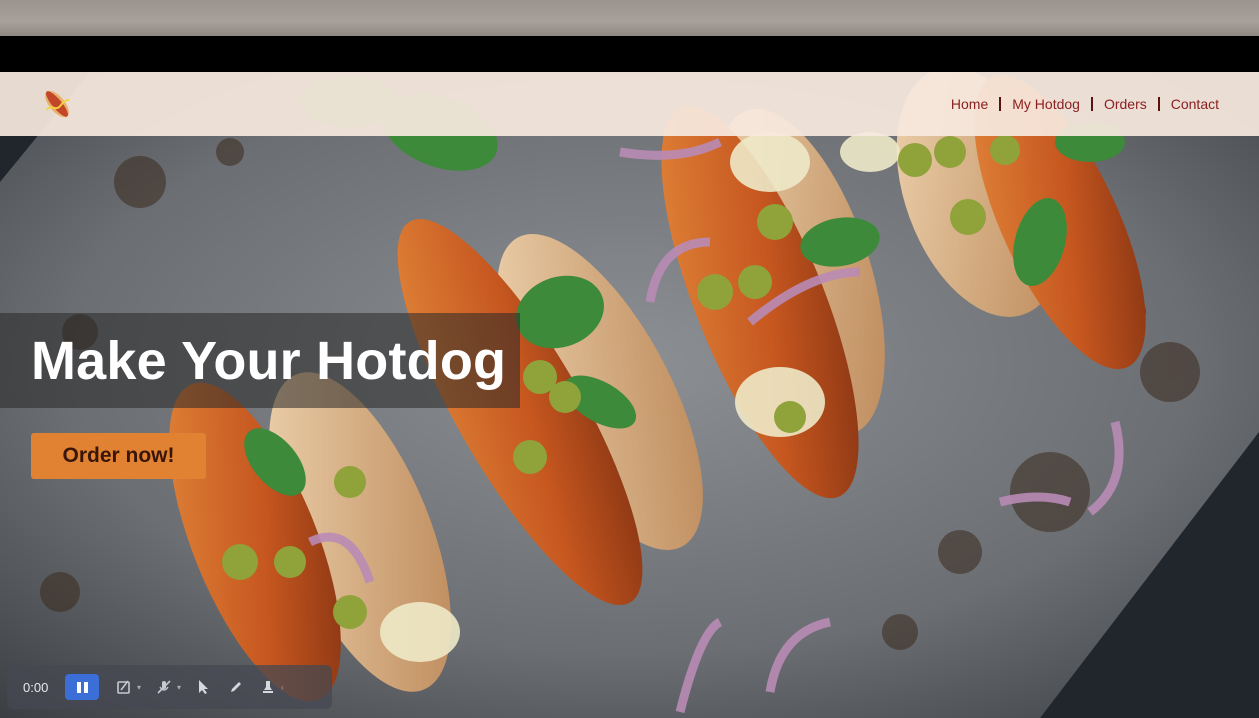 The height and width of the screenshot is (718, 1259). Describe the element at coordinates (268, 687) in the screenshot. I see `highlighter-icon` at that location.